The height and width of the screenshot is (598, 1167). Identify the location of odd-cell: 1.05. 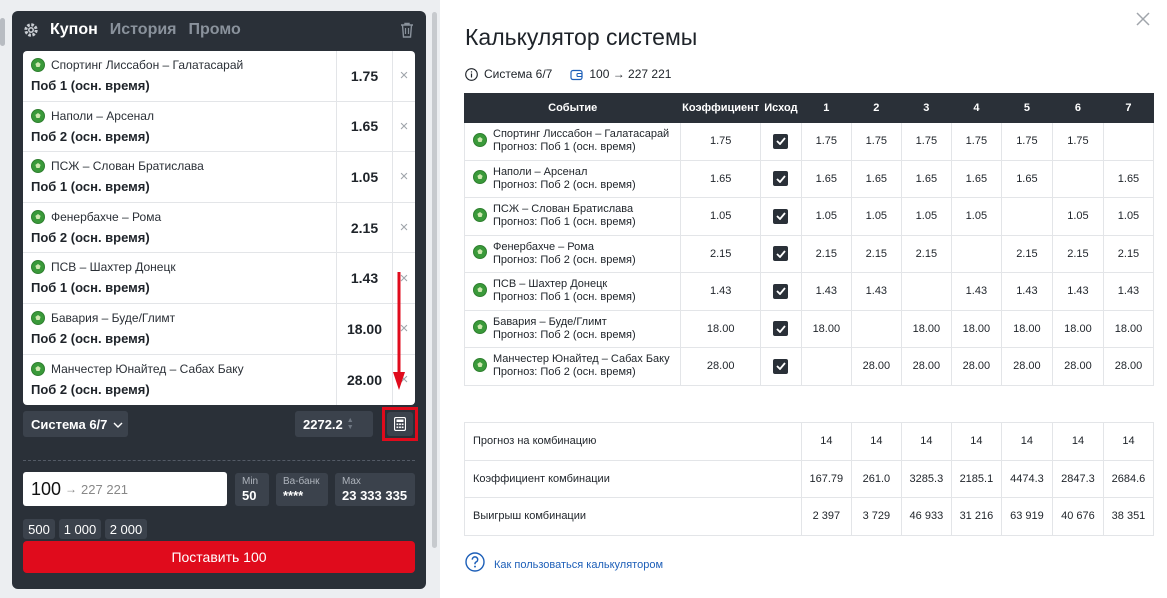
(720, 216).